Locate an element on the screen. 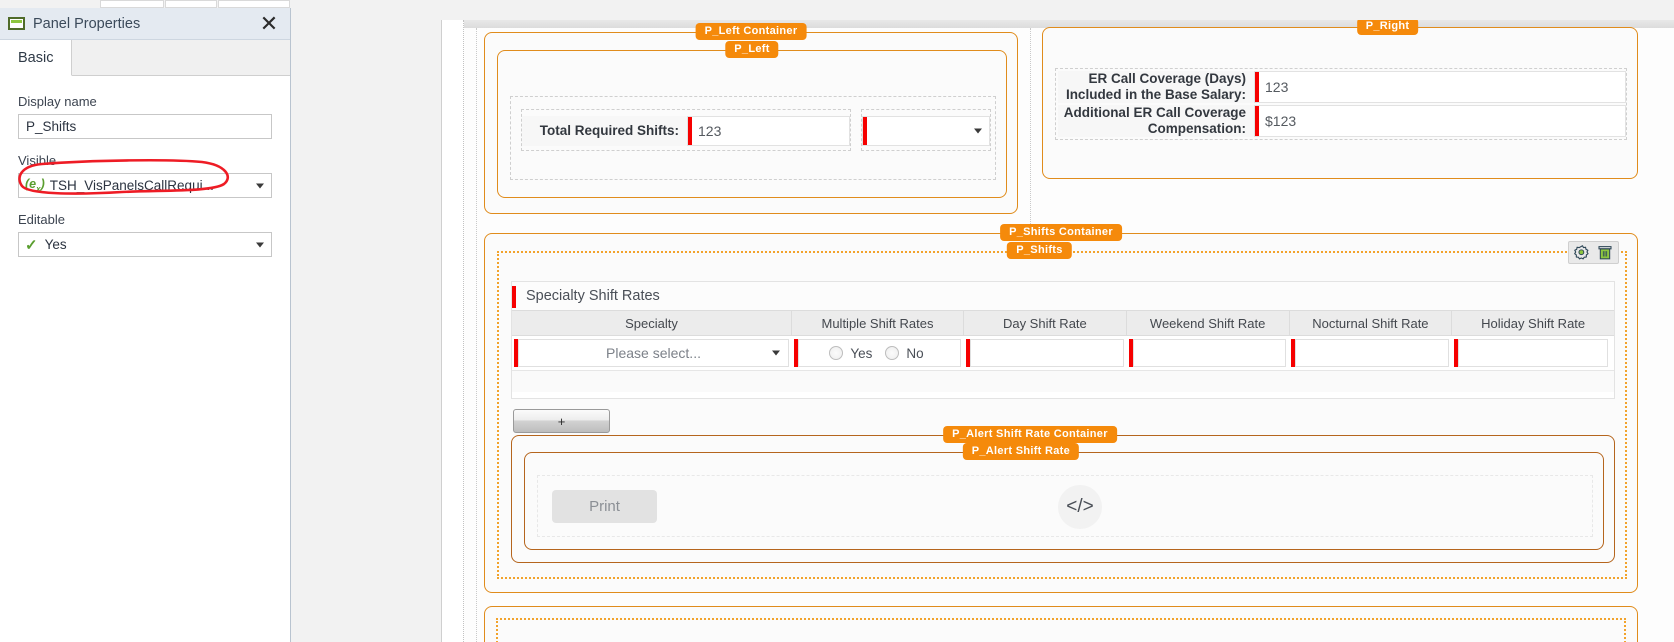 The width and height of the screenshot is (1674, 642). p-left-field-wrapper-1: Total Required Shifts: 123 is located at coordinates (686, 130).